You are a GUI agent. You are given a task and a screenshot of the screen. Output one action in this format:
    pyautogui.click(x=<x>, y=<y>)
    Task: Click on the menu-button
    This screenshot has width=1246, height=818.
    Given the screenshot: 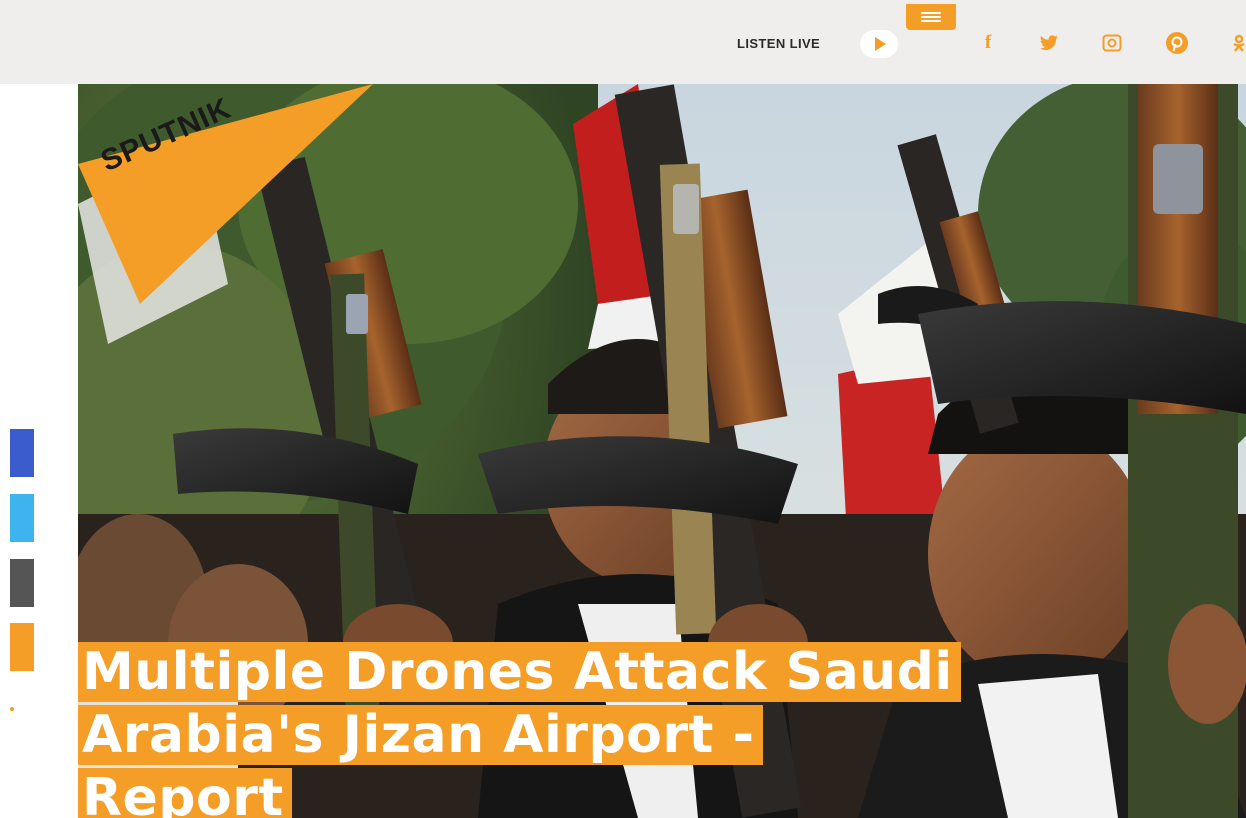 What is the action you would take?
    pyautogui.click(x=931, y=17)
    